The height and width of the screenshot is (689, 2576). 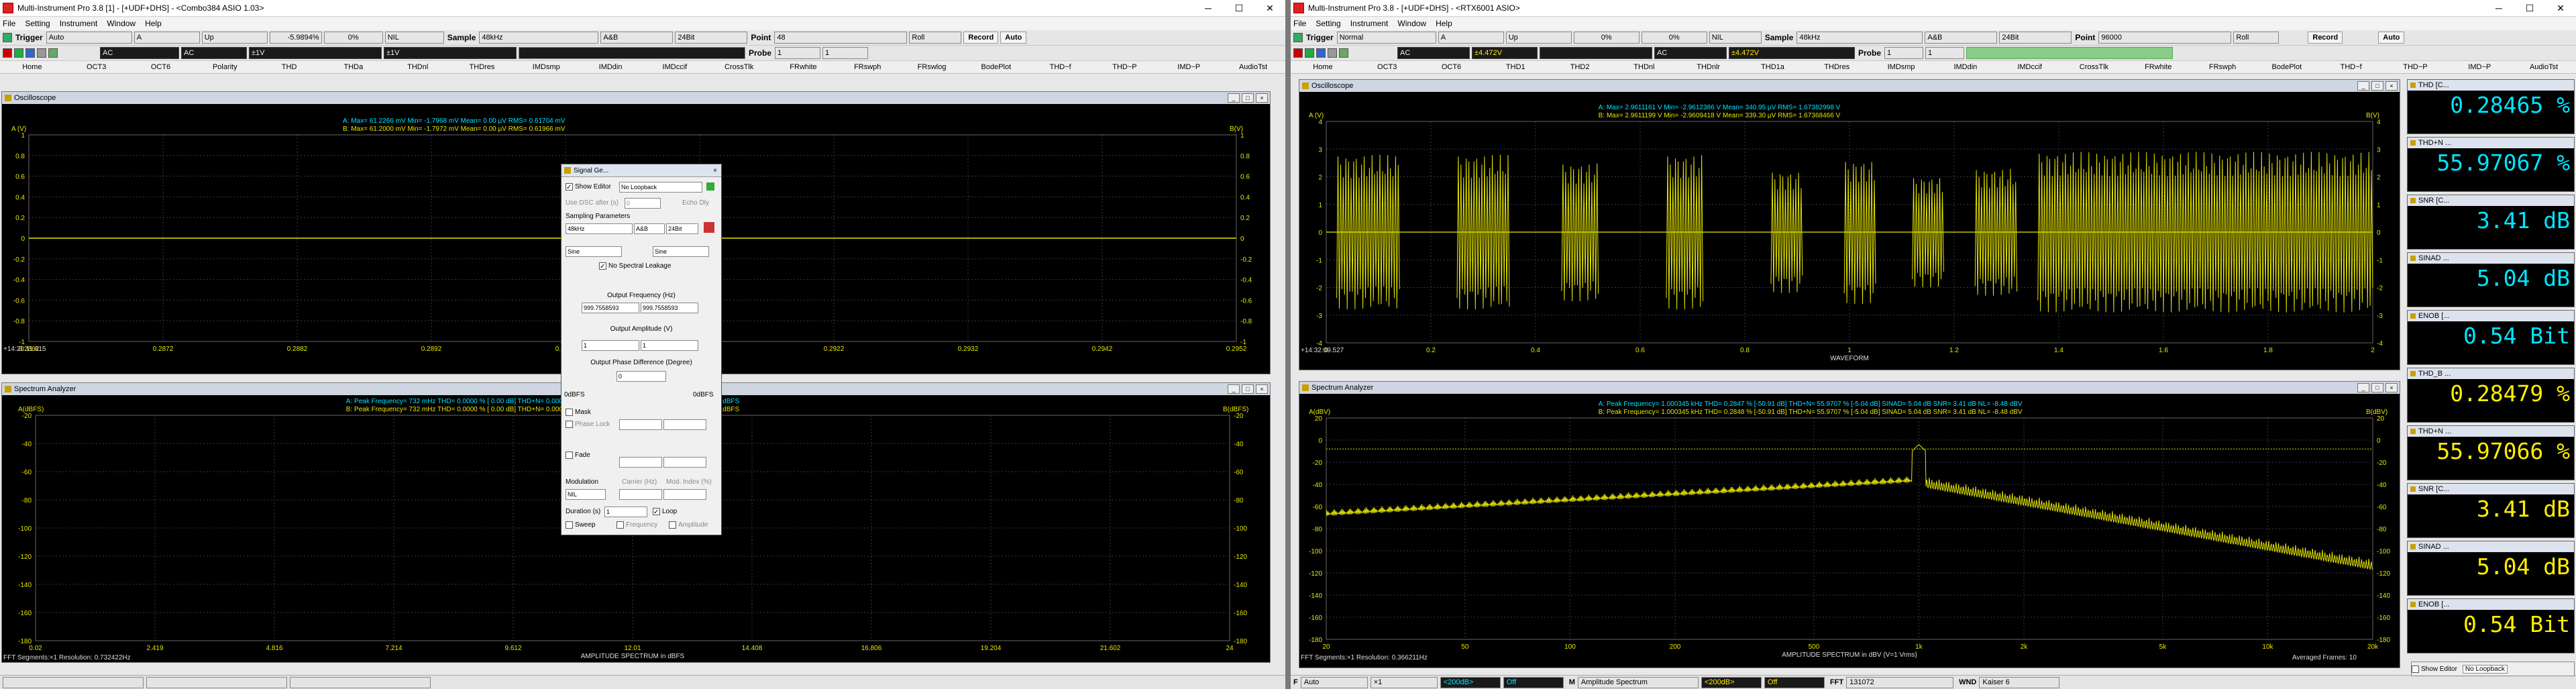 What do you see at coordinates (418, 67) in the screenshot?
I see `function-button-thdnl: THDnl` at bounding box center [418, 67].